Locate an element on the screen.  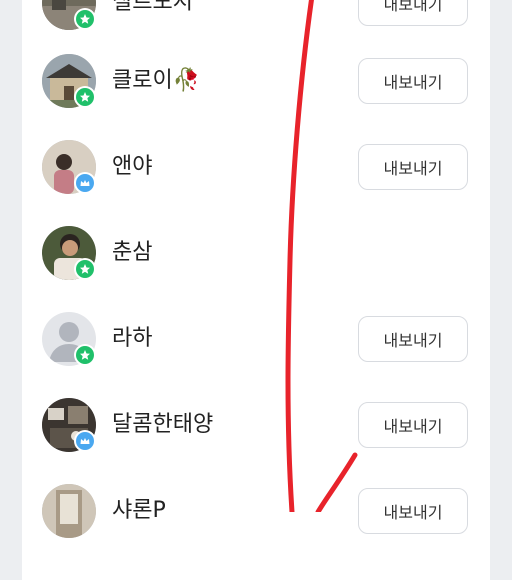
contact-name: 샤론P is located at coordinates (139, 510).